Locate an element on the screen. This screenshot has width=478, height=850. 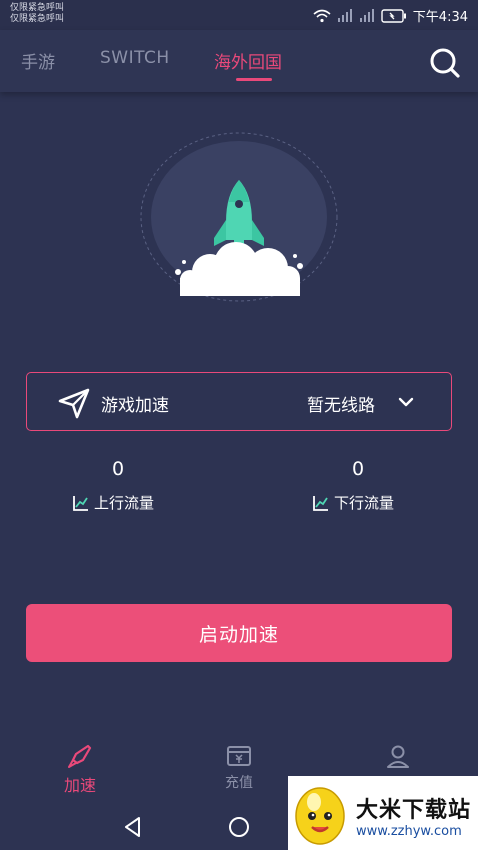
bottom-nav-label: 加速 is located at coordinates (79, 785).